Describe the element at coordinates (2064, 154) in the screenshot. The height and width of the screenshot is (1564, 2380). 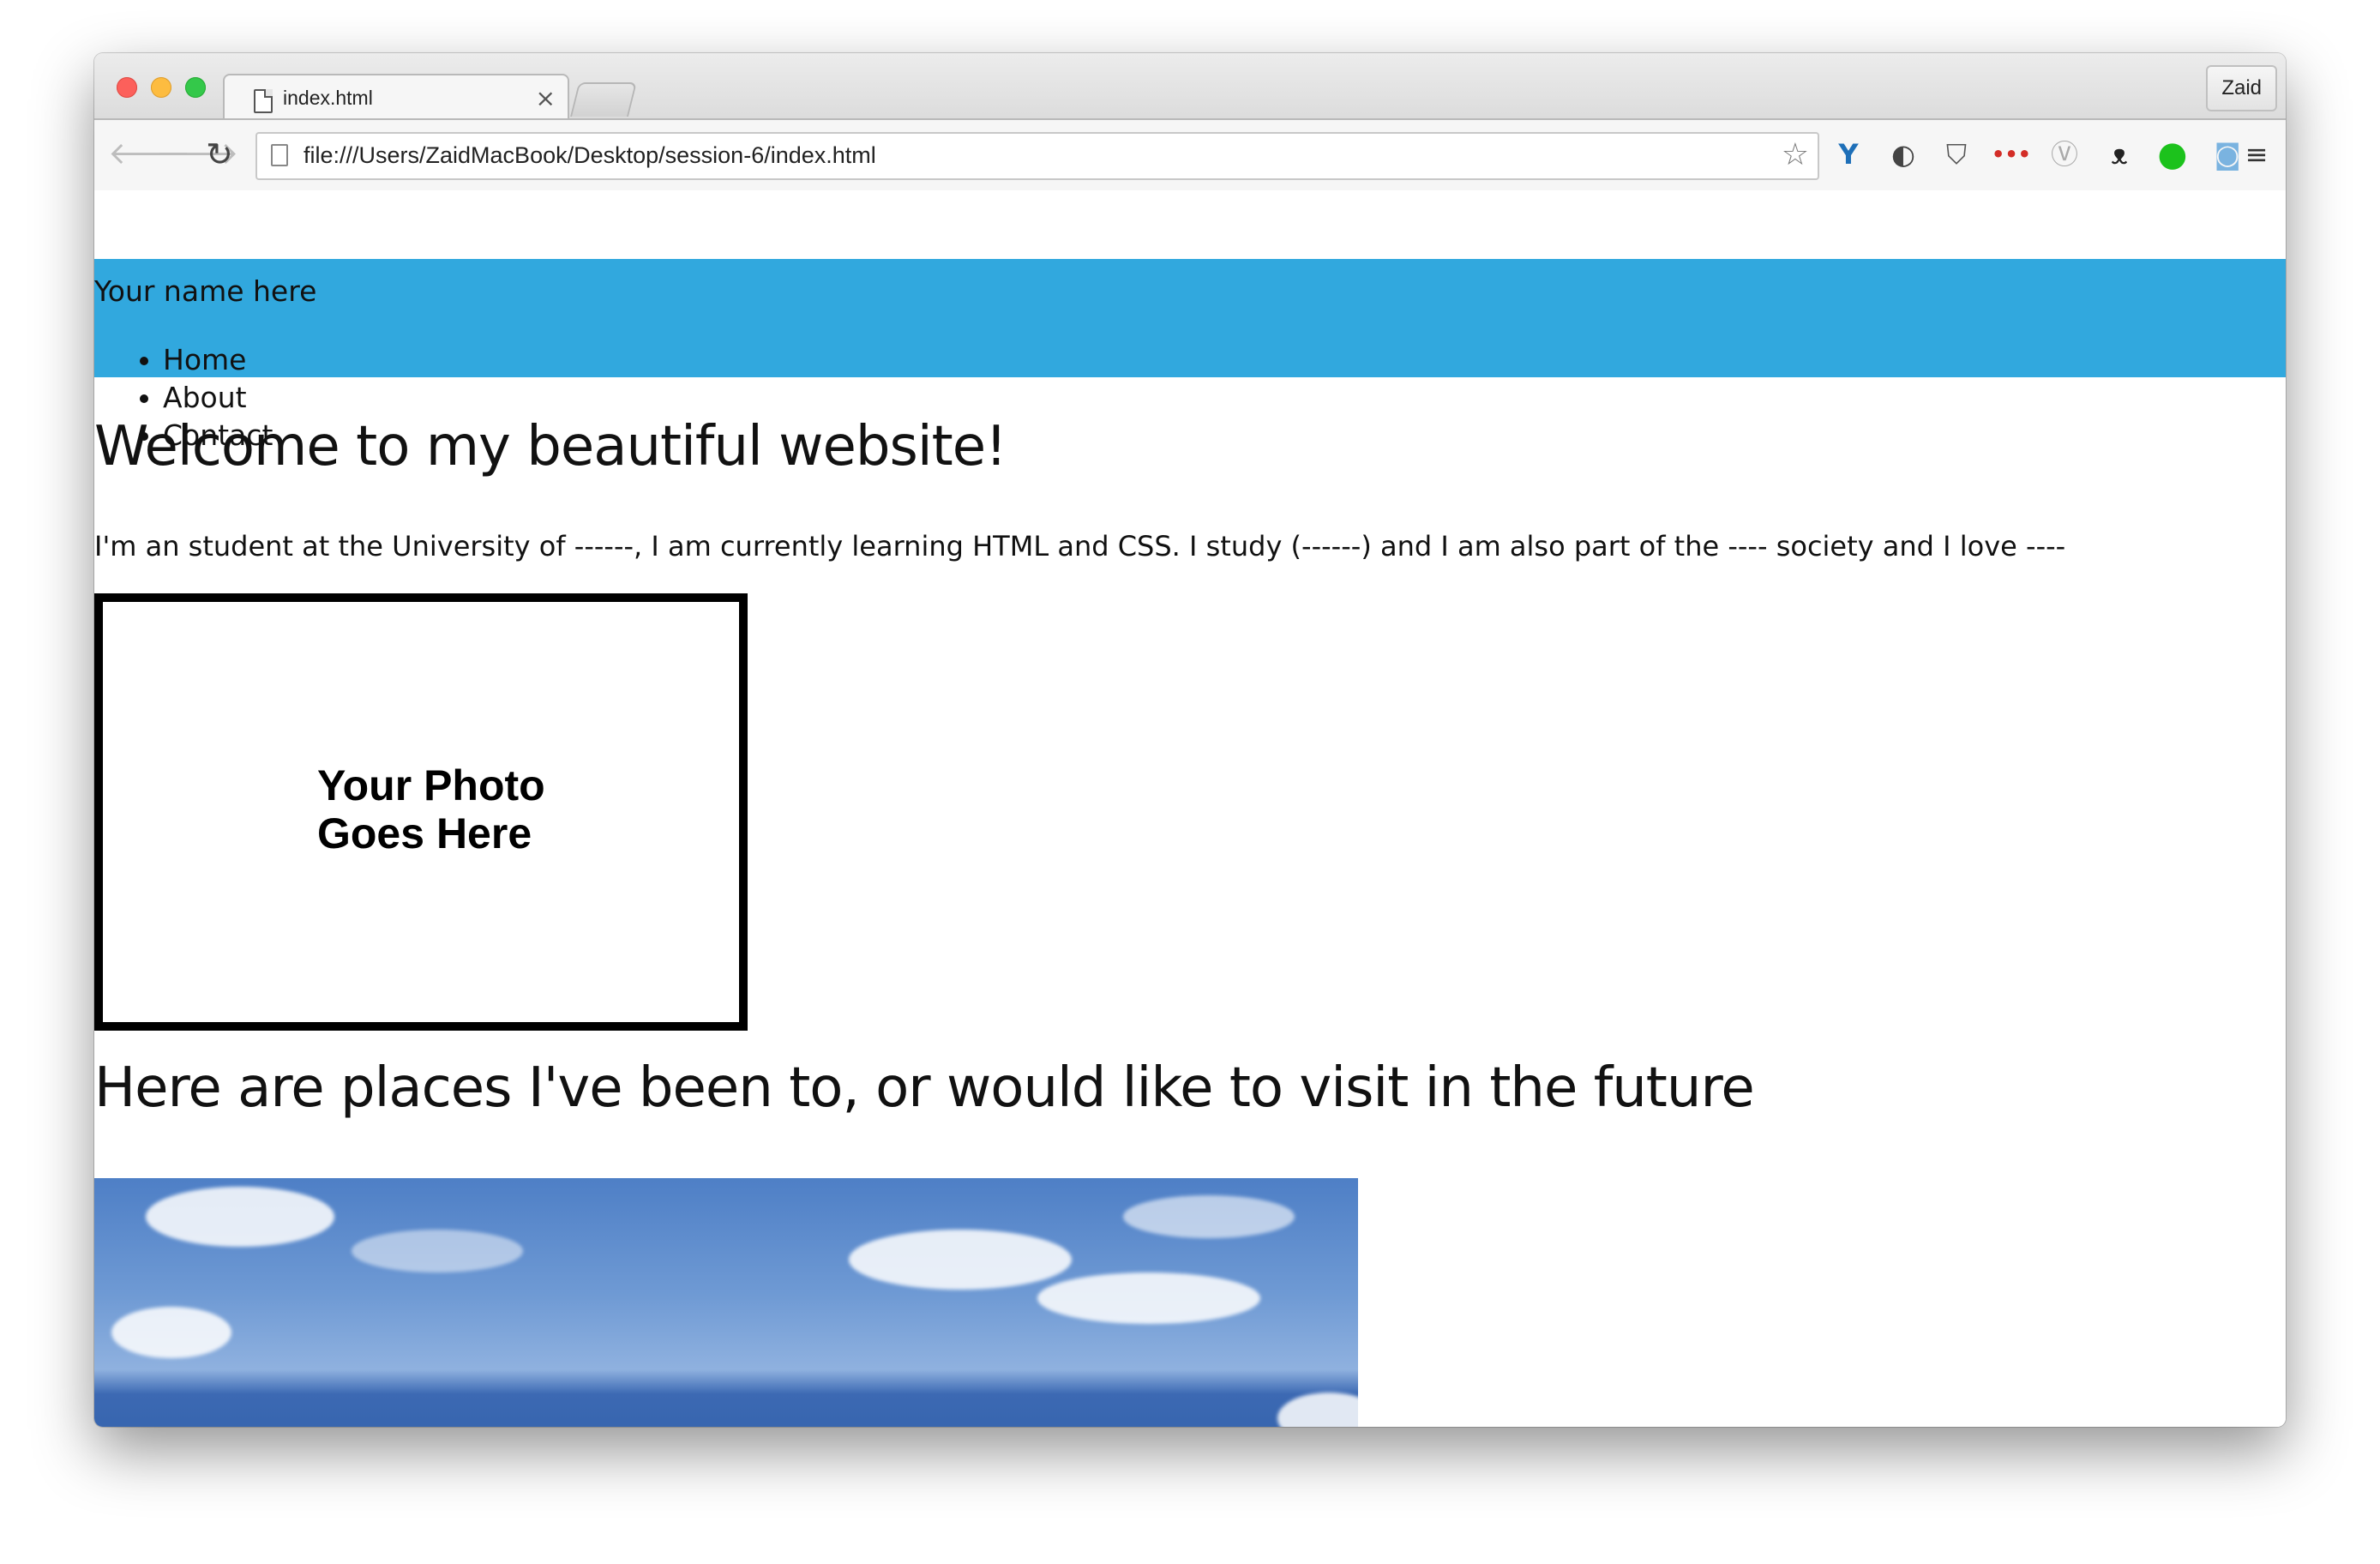
I see `vimeo-icon: Ⓥ` at that location.